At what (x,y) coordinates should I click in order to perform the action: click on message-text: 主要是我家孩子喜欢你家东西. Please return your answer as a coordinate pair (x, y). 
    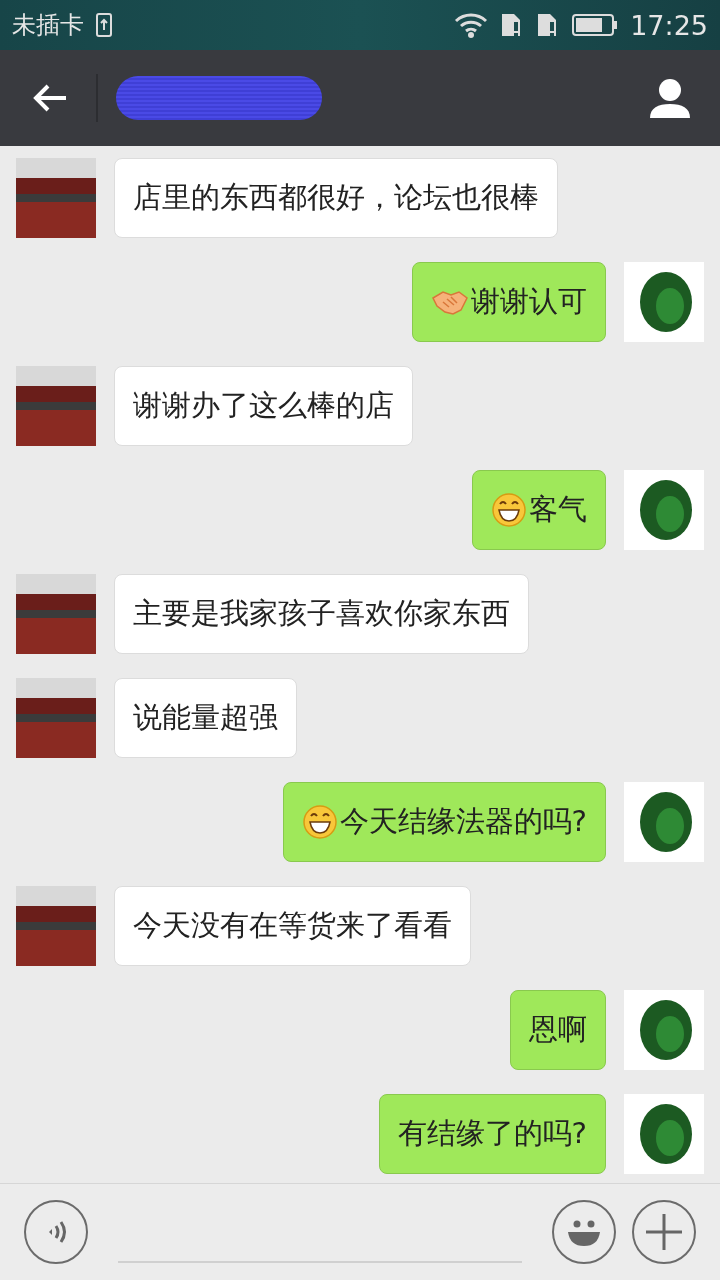
    Looking at the image, I should click on (321, 613).